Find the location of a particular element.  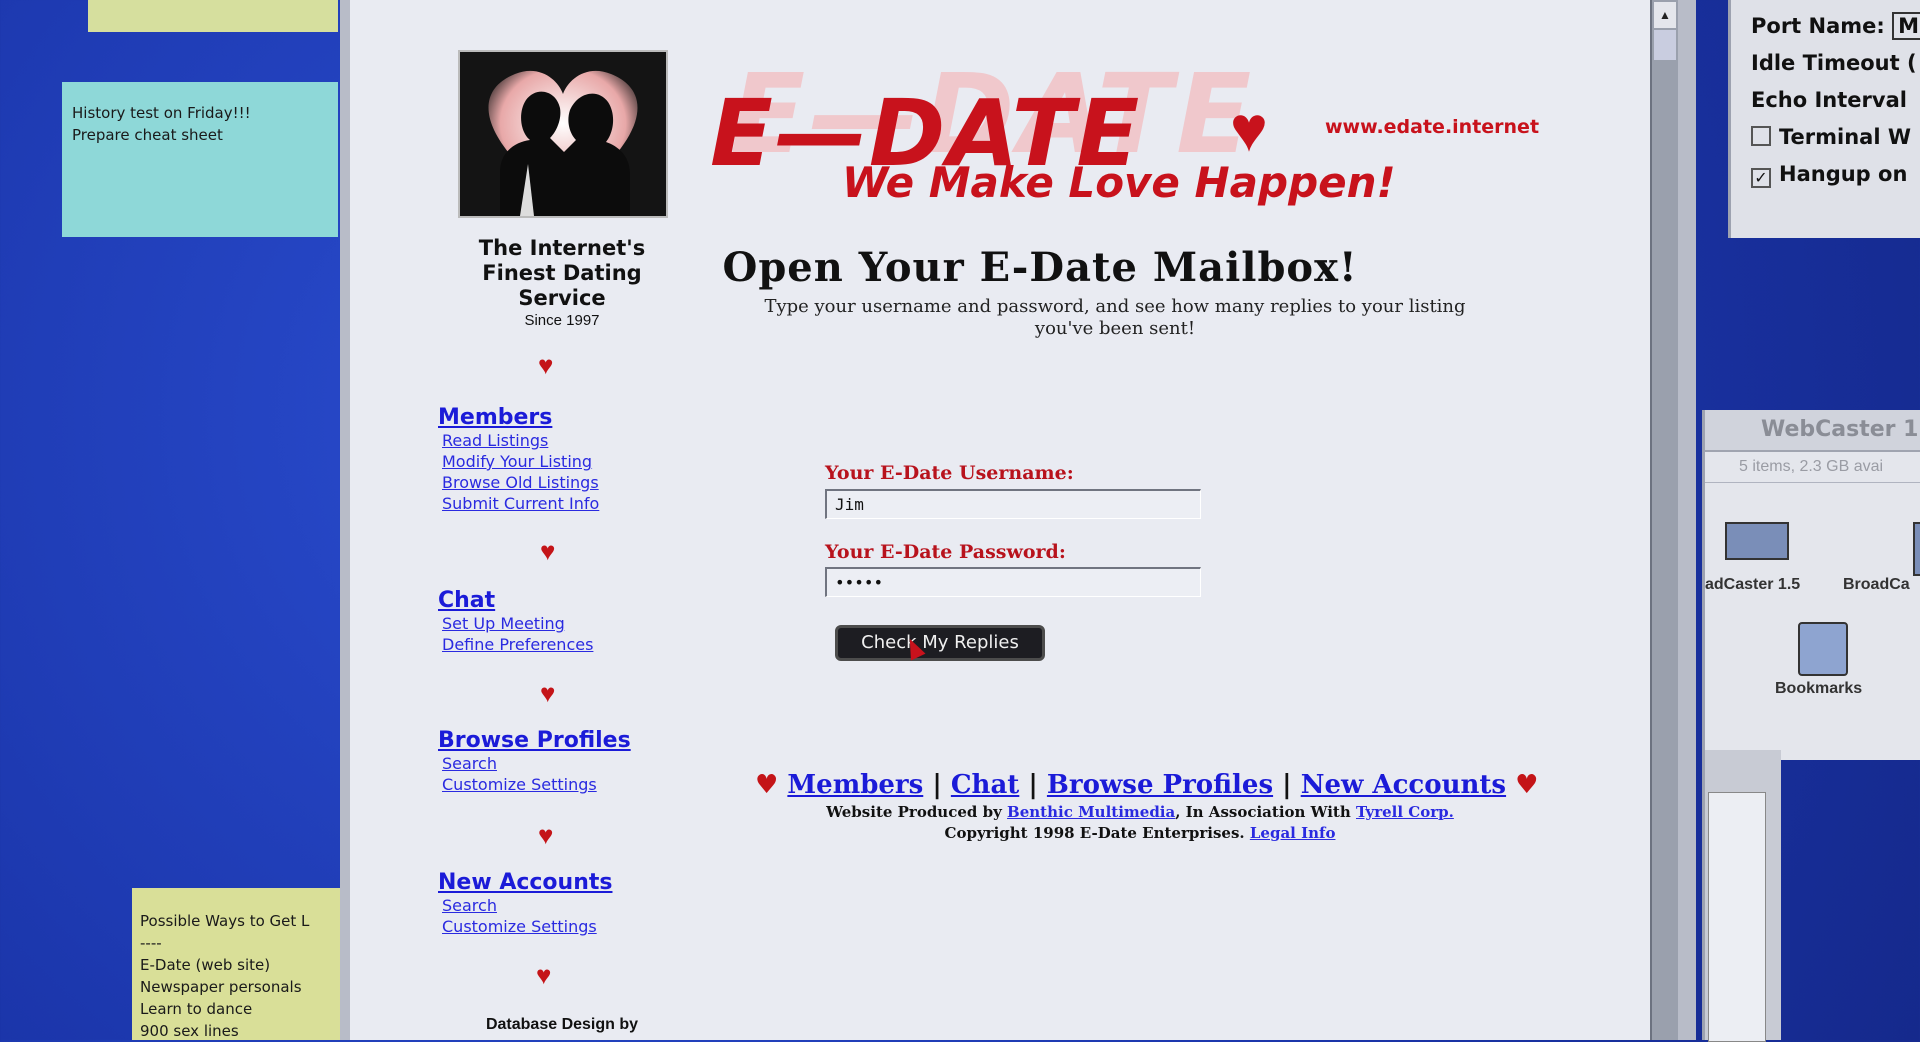

port-name-label: Port Name: is located at coordinates (1818, 26).